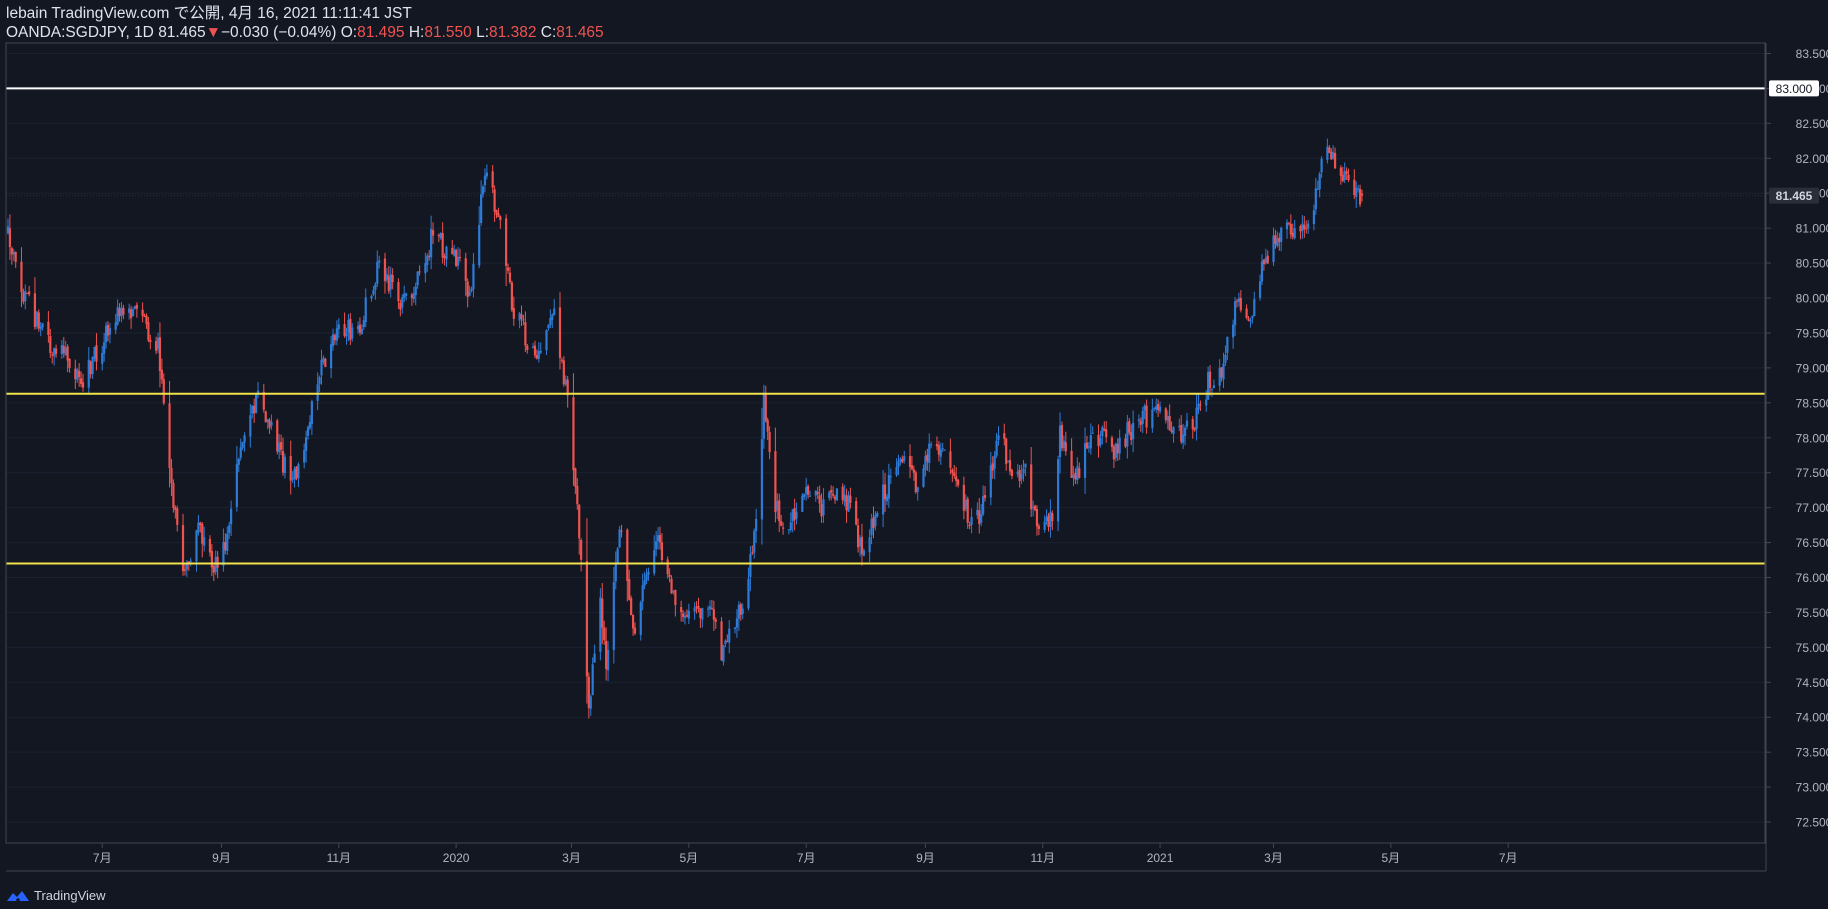 The width and height of the screenshot is (1828, 909). What do you see at coordinates (1812, 473) in the screenshot?
I see `price-tick-label: 77.500` at bounding box center [1812, 473].